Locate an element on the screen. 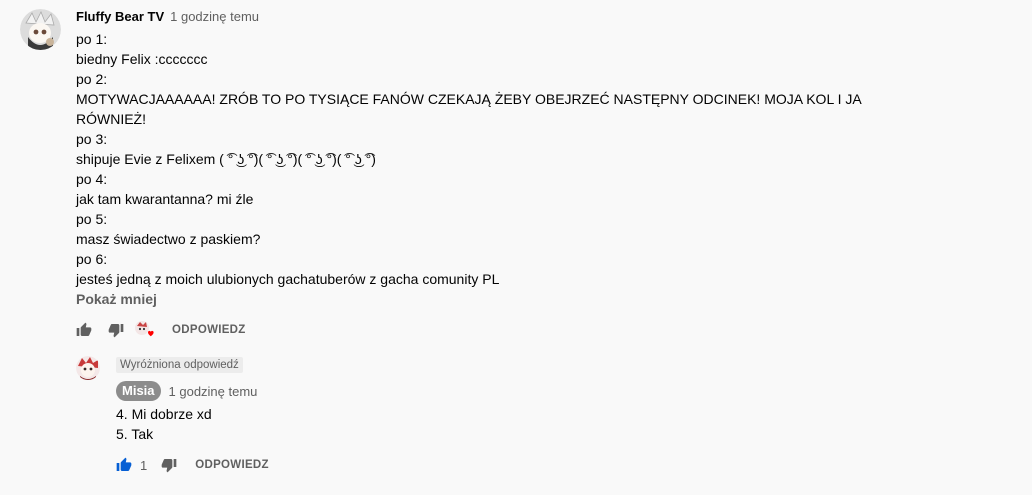  reply-line: 5. Tak is located at coordinates (135, 434).